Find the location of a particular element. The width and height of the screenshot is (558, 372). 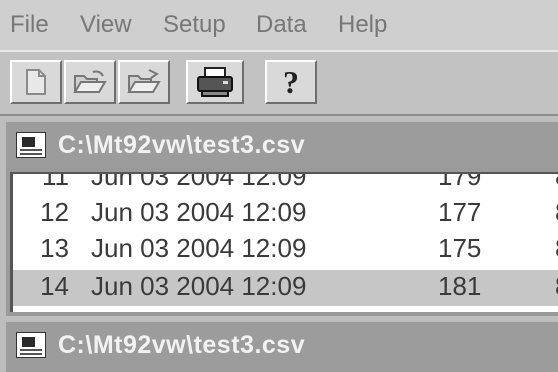

print-button is located at coordinates (215, 82).